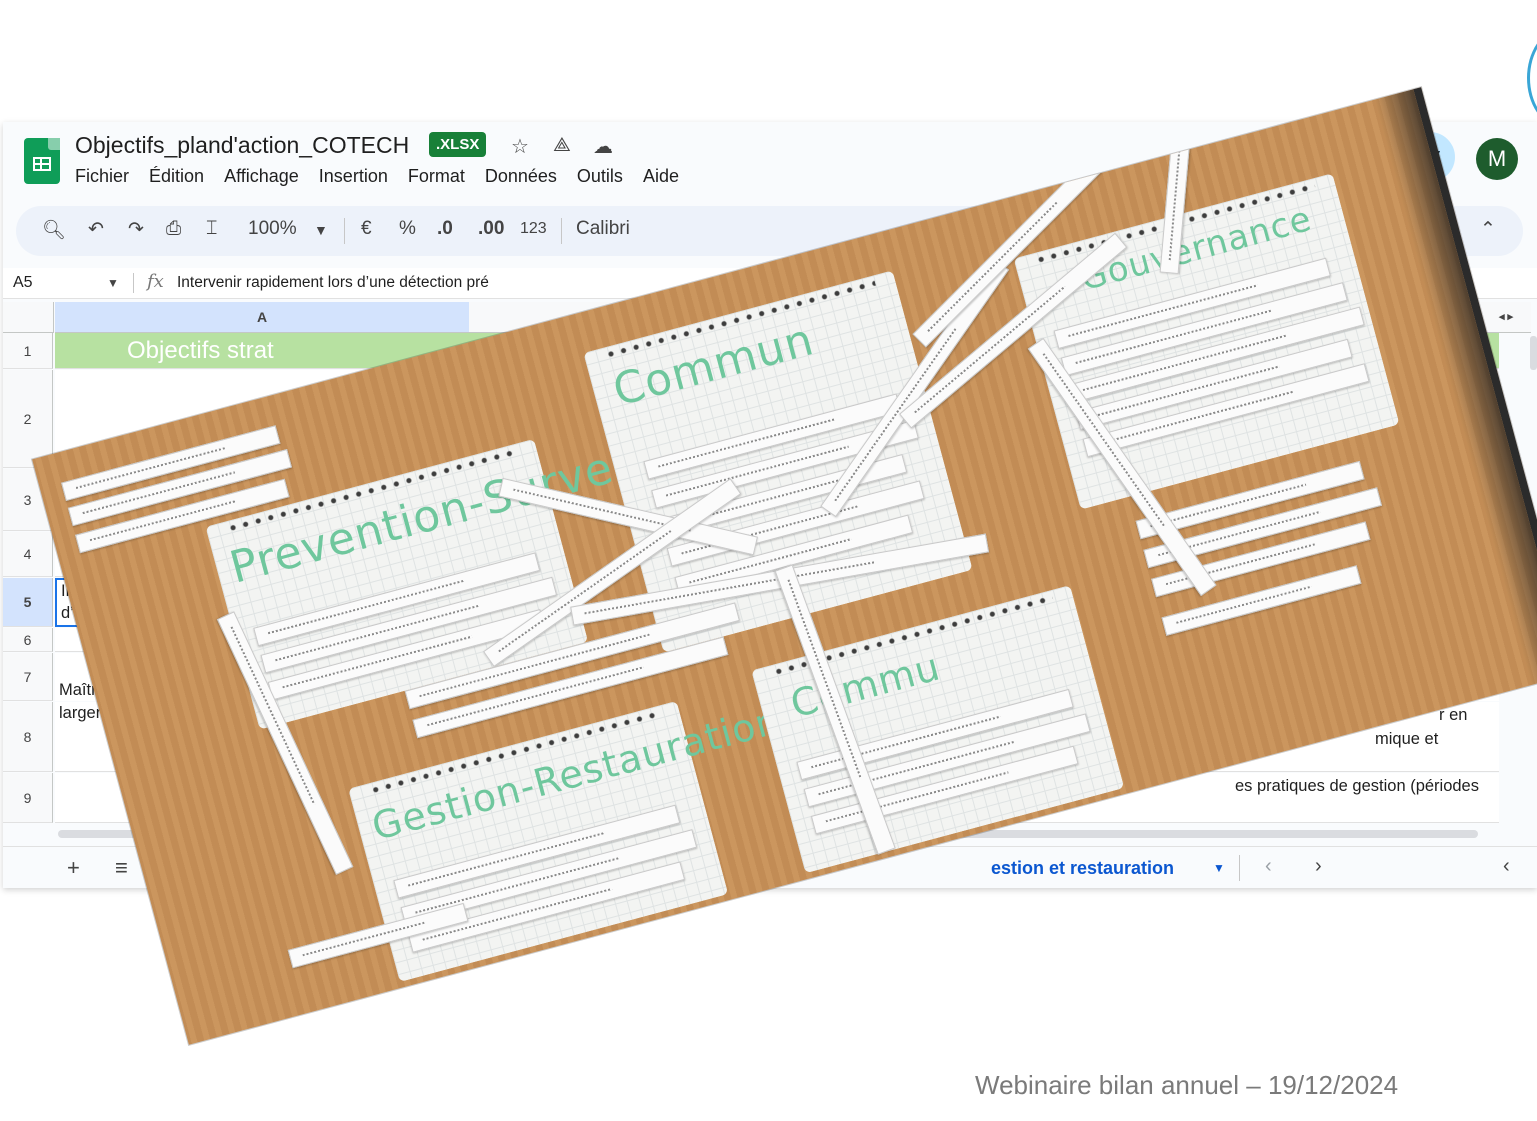  Describe the element at coordinates (242, 145) in the screenshot. I see `document-title: Objectifs_pland'action_COTECH` at that location.